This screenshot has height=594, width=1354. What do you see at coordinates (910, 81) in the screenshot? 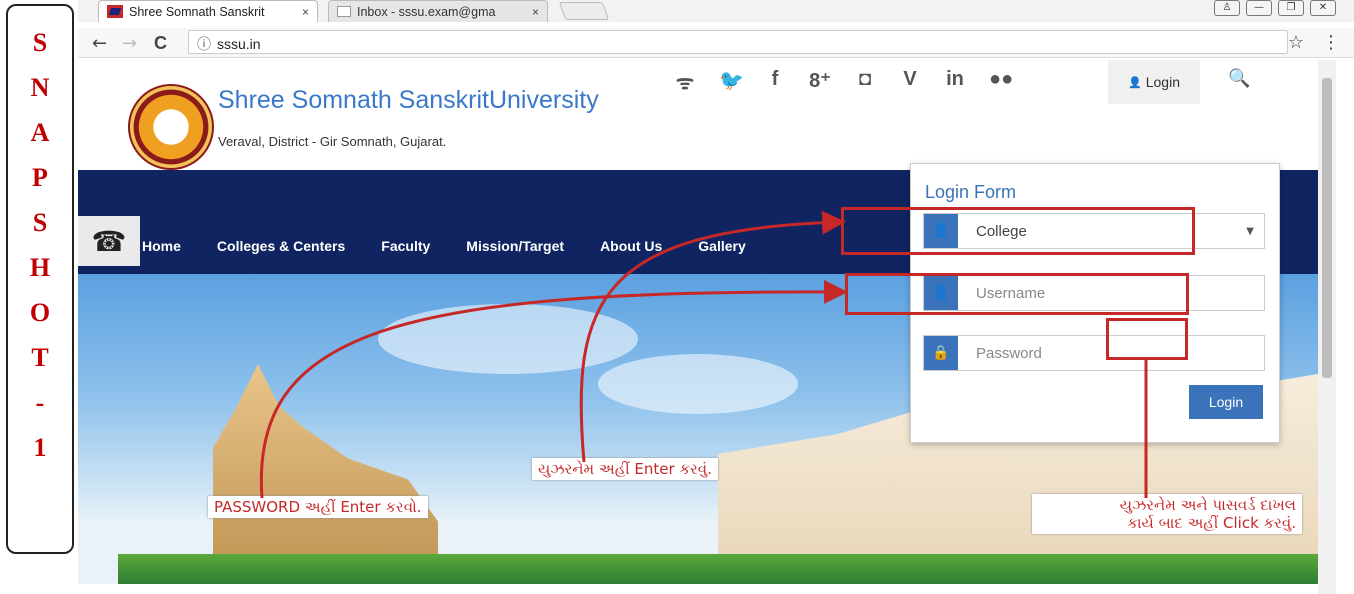
I see `vine-icon: V` at bounding box center [910, 81].